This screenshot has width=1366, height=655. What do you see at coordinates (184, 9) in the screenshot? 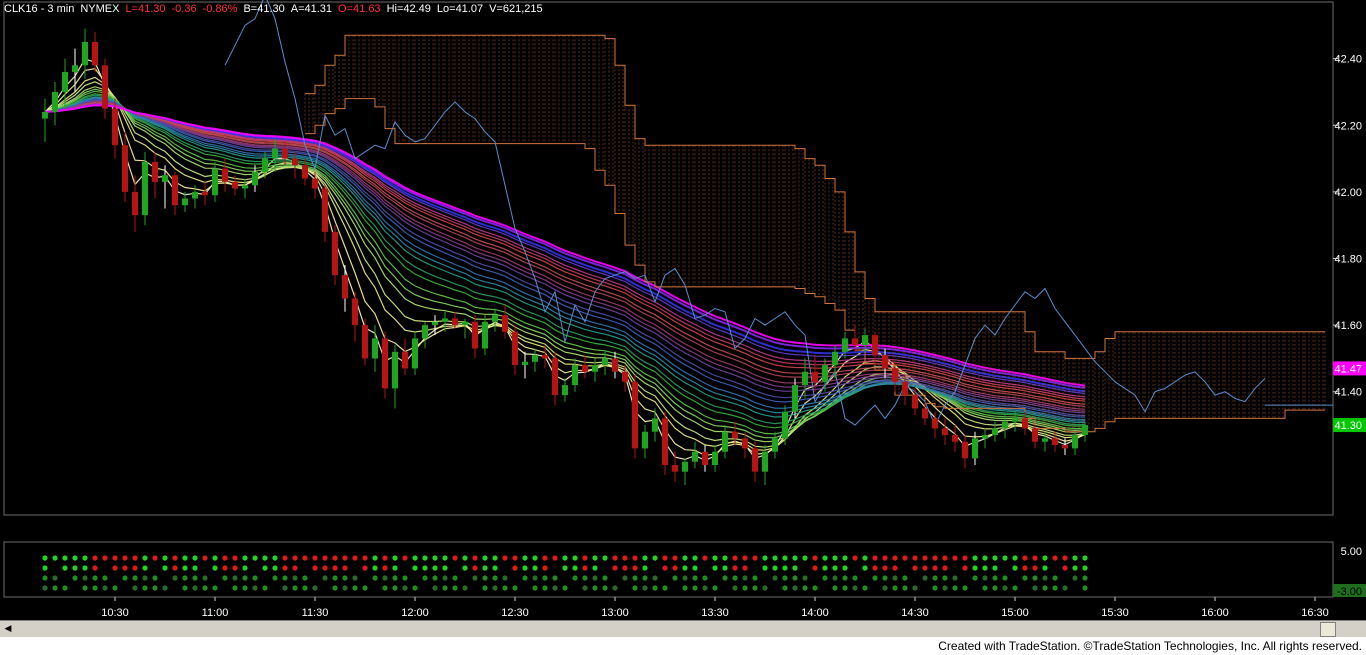
I see `net-change-label: -0.36` at bounding box center [184, 9].